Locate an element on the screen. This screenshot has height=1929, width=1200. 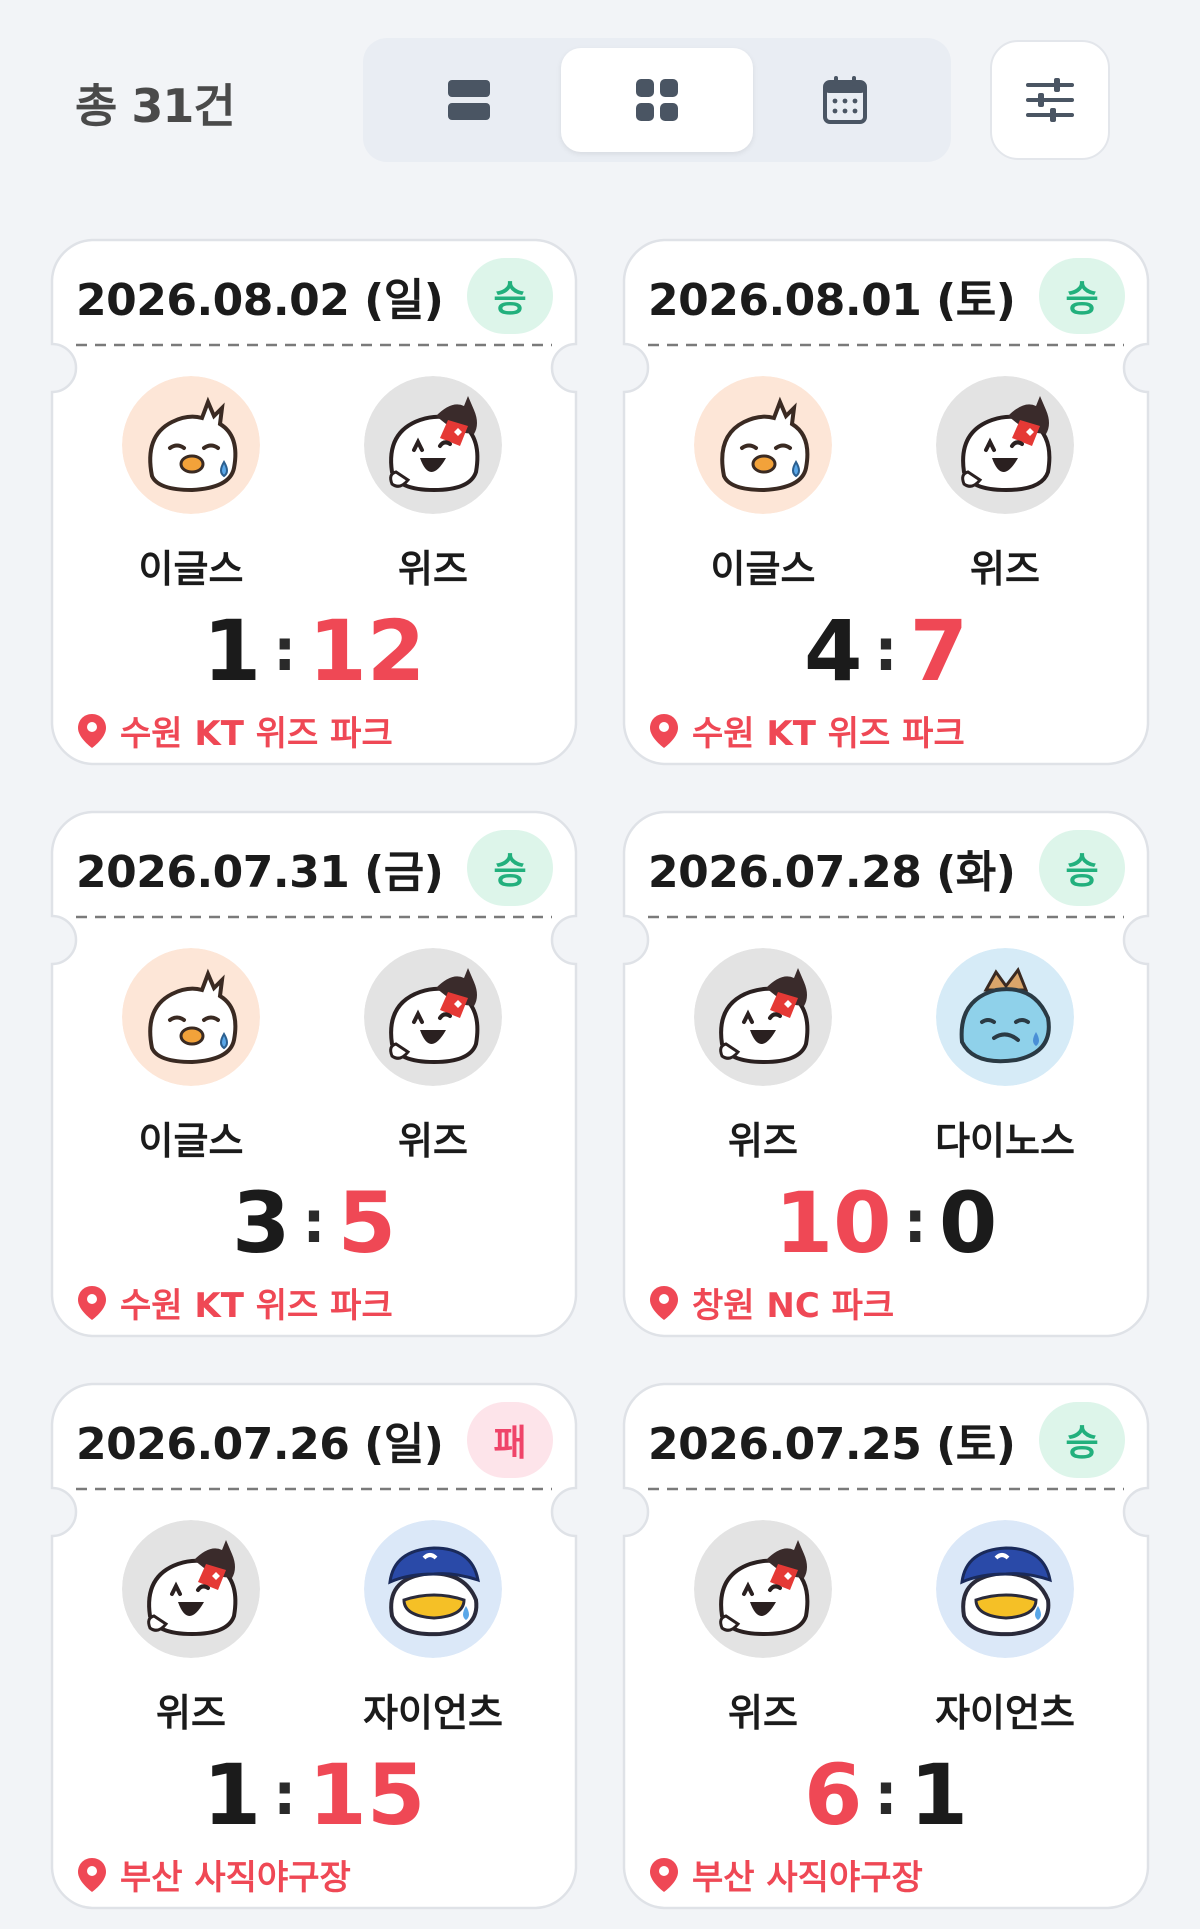
game-card: 2026.07.26 (일) 패 위즈 자이언츠 1:15 부산 사직야구장 is located at coordinates (314, 1646).